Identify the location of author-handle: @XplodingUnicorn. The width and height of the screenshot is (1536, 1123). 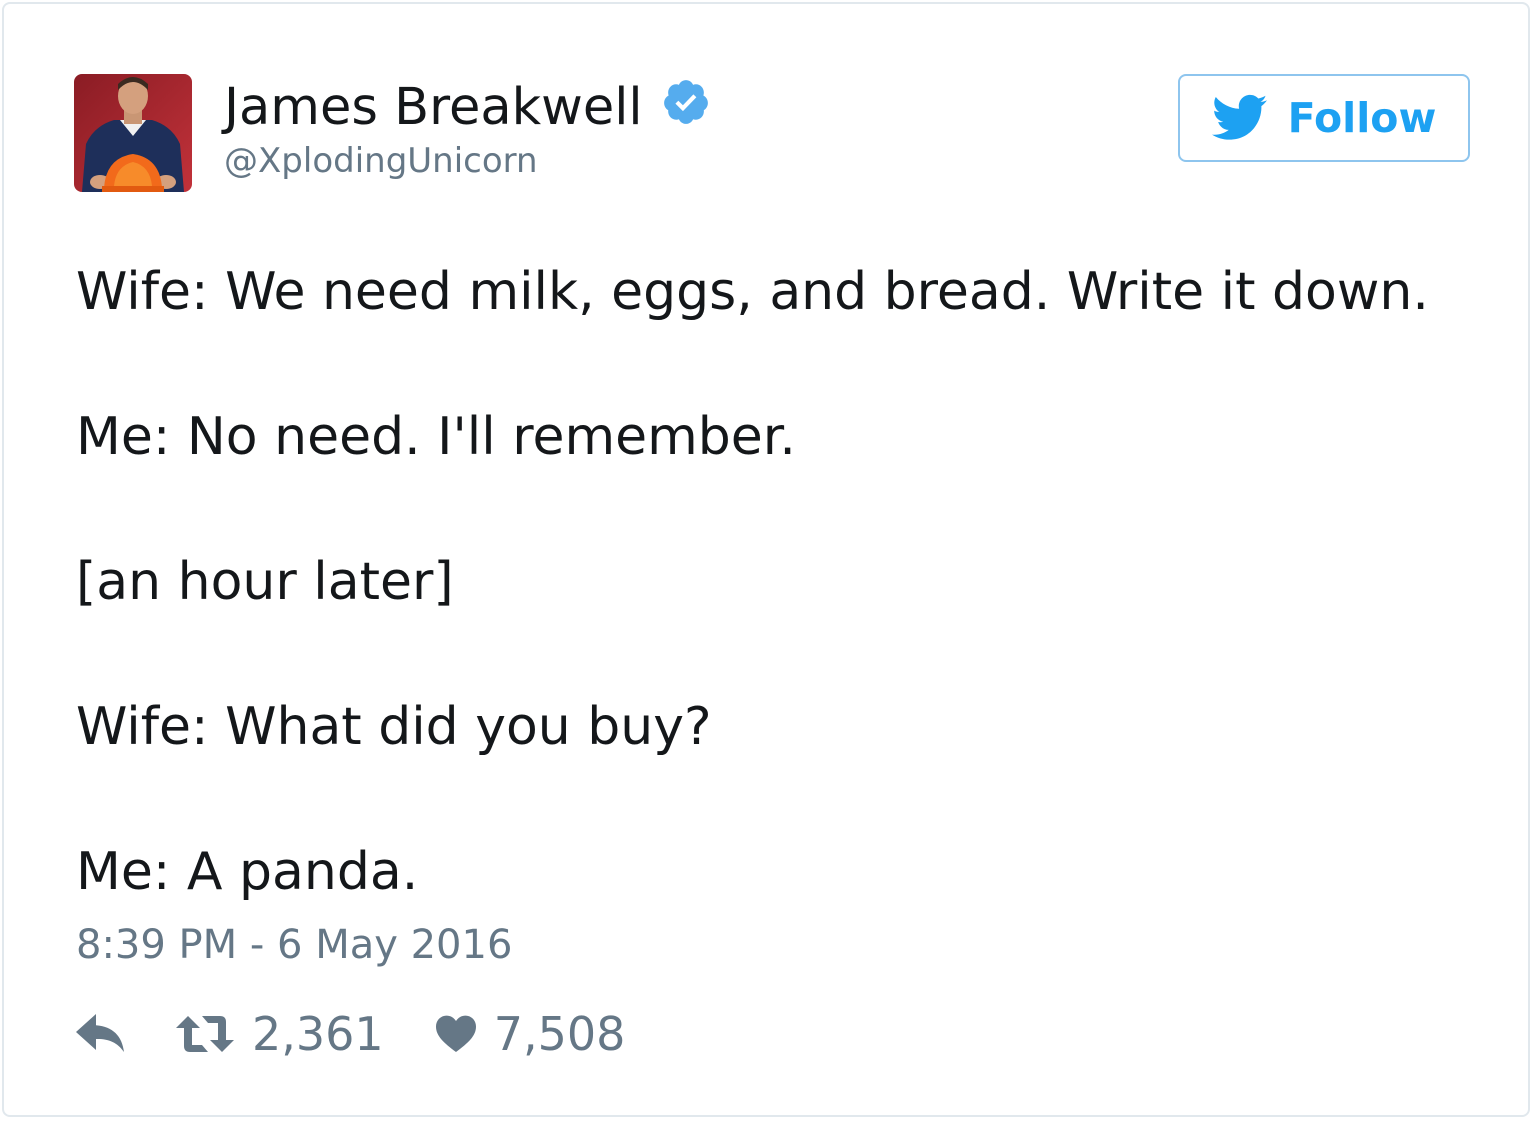
(381, 161).